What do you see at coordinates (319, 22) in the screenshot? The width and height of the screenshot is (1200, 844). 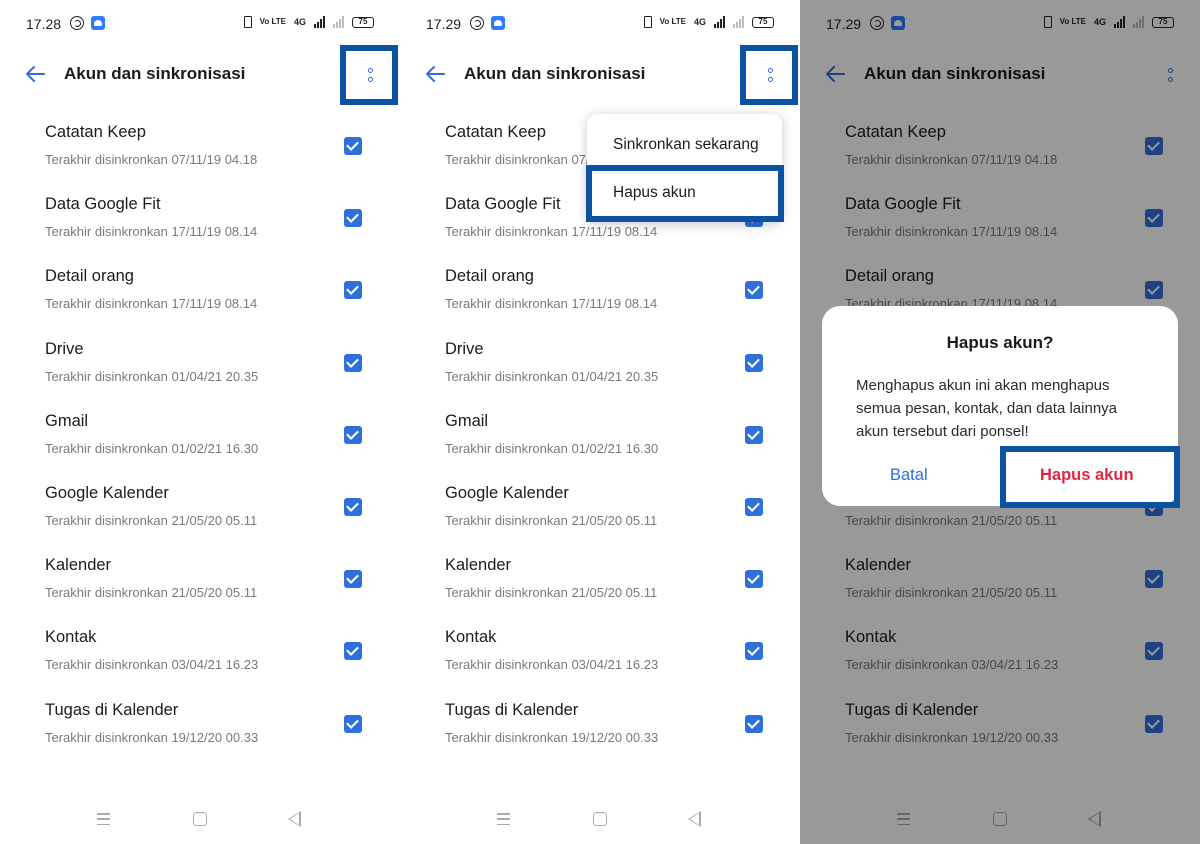 I see `signal-icon` at bounding box center [319, 22].